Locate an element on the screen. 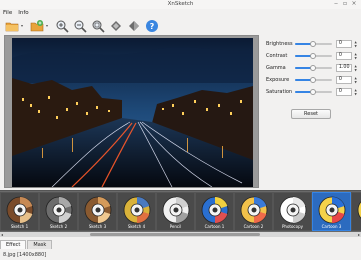 This screenshot has width=361, height=260. effect-thumbnail: Pencil is located at coordinates (175, 211).